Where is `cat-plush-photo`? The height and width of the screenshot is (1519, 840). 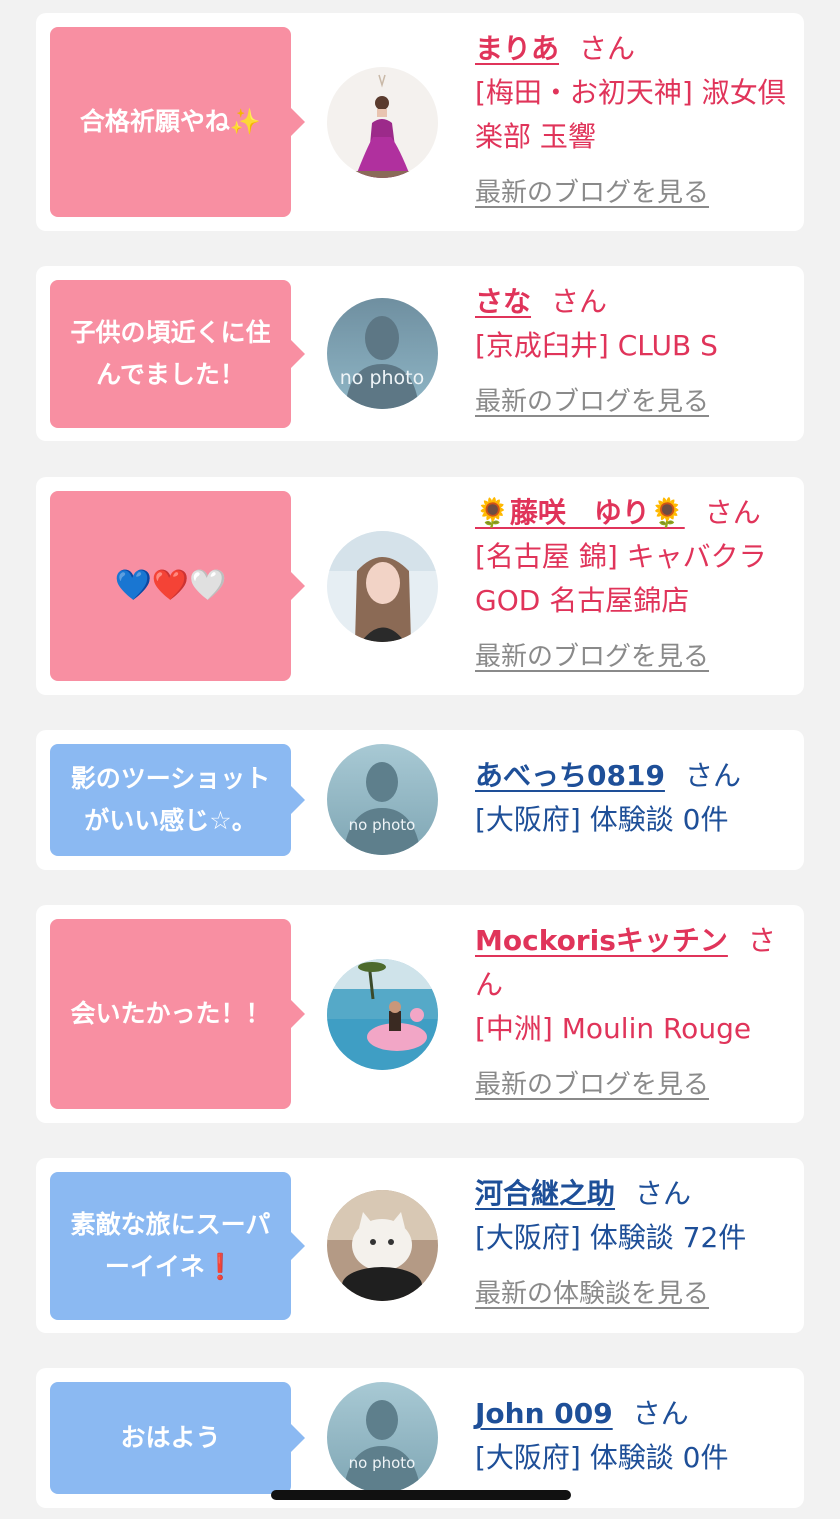
cat-plush-photo is located at coordinates (382, 1245).